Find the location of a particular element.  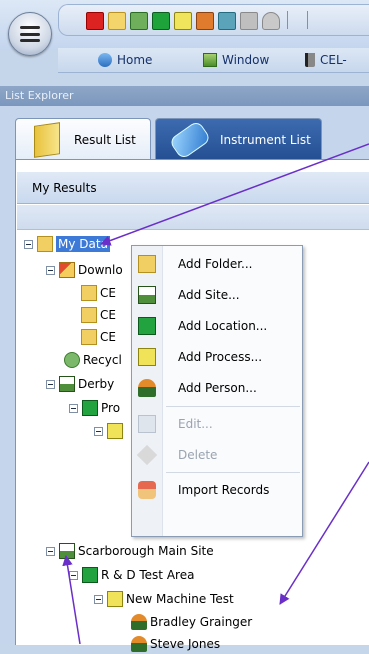

arrow-to-my-data is located at coordinates (234, 194).